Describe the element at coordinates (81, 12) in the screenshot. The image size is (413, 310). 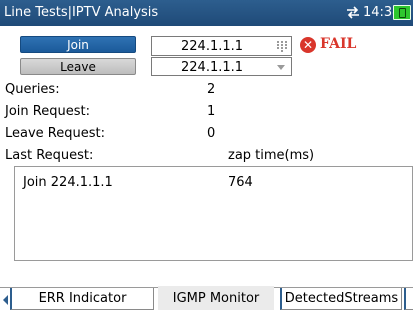
I see `window-title: Line Tests|IPTV Analysis` at that location.